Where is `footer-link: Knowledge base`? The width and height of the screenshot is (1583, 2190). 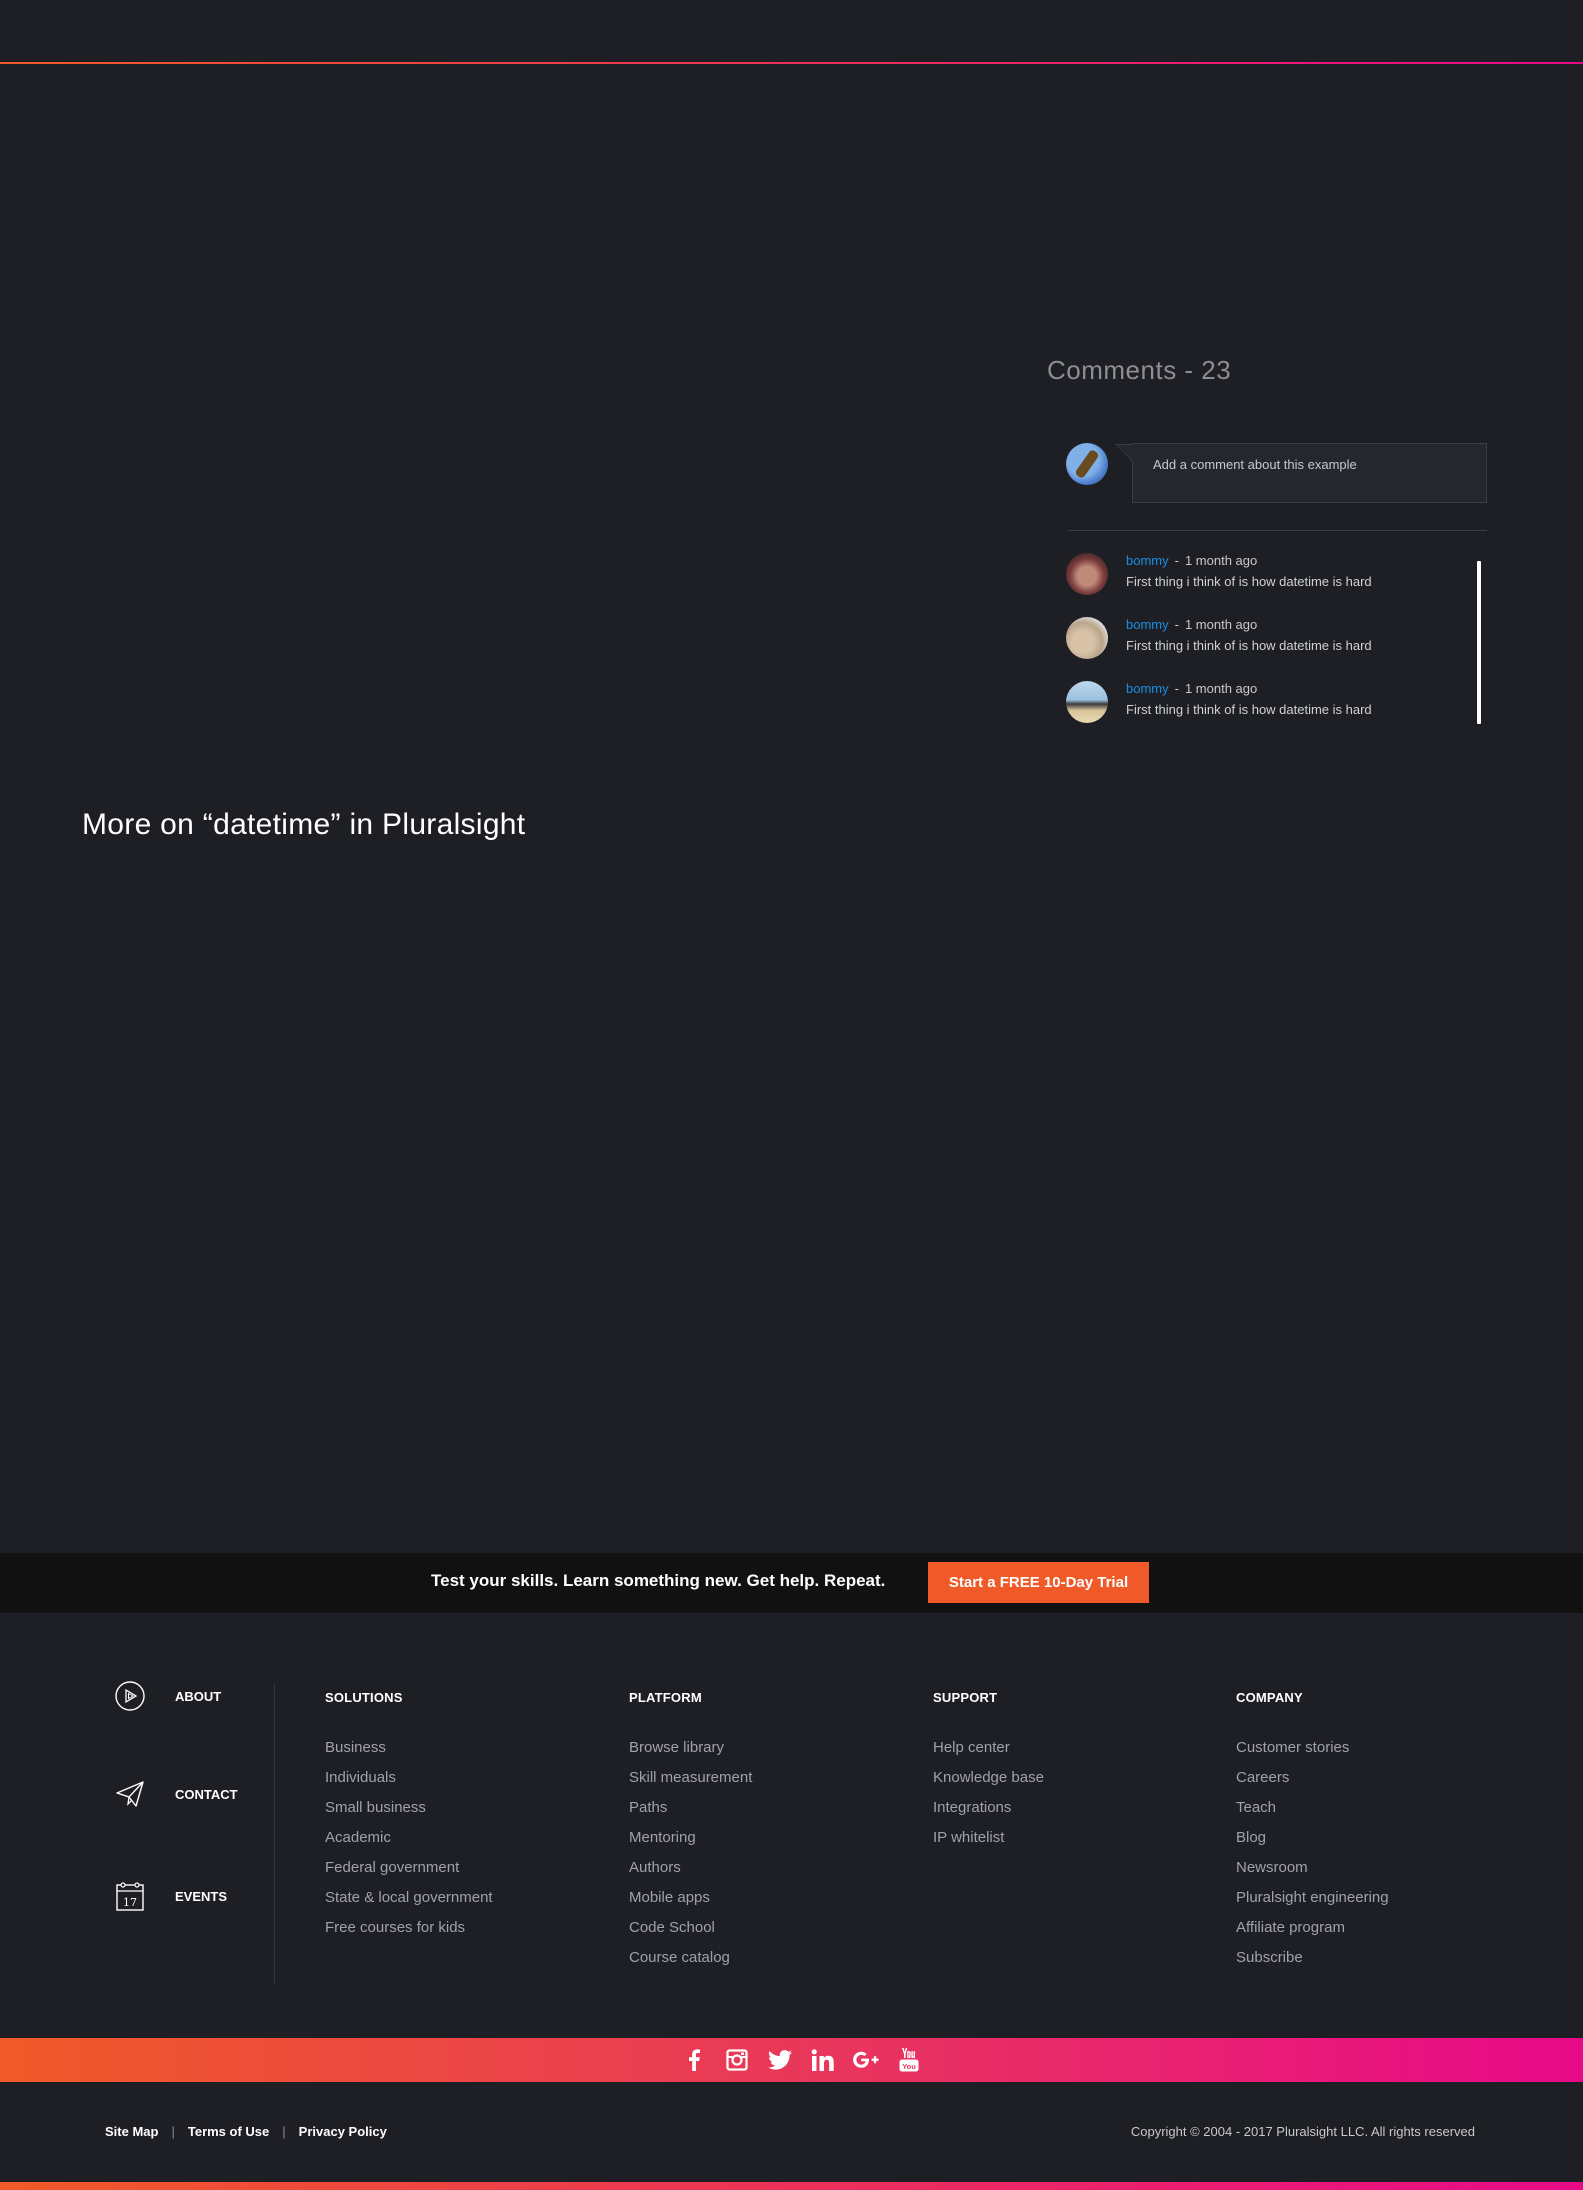 footer-link: Knowledge base is located at coordinates (988, 1784).